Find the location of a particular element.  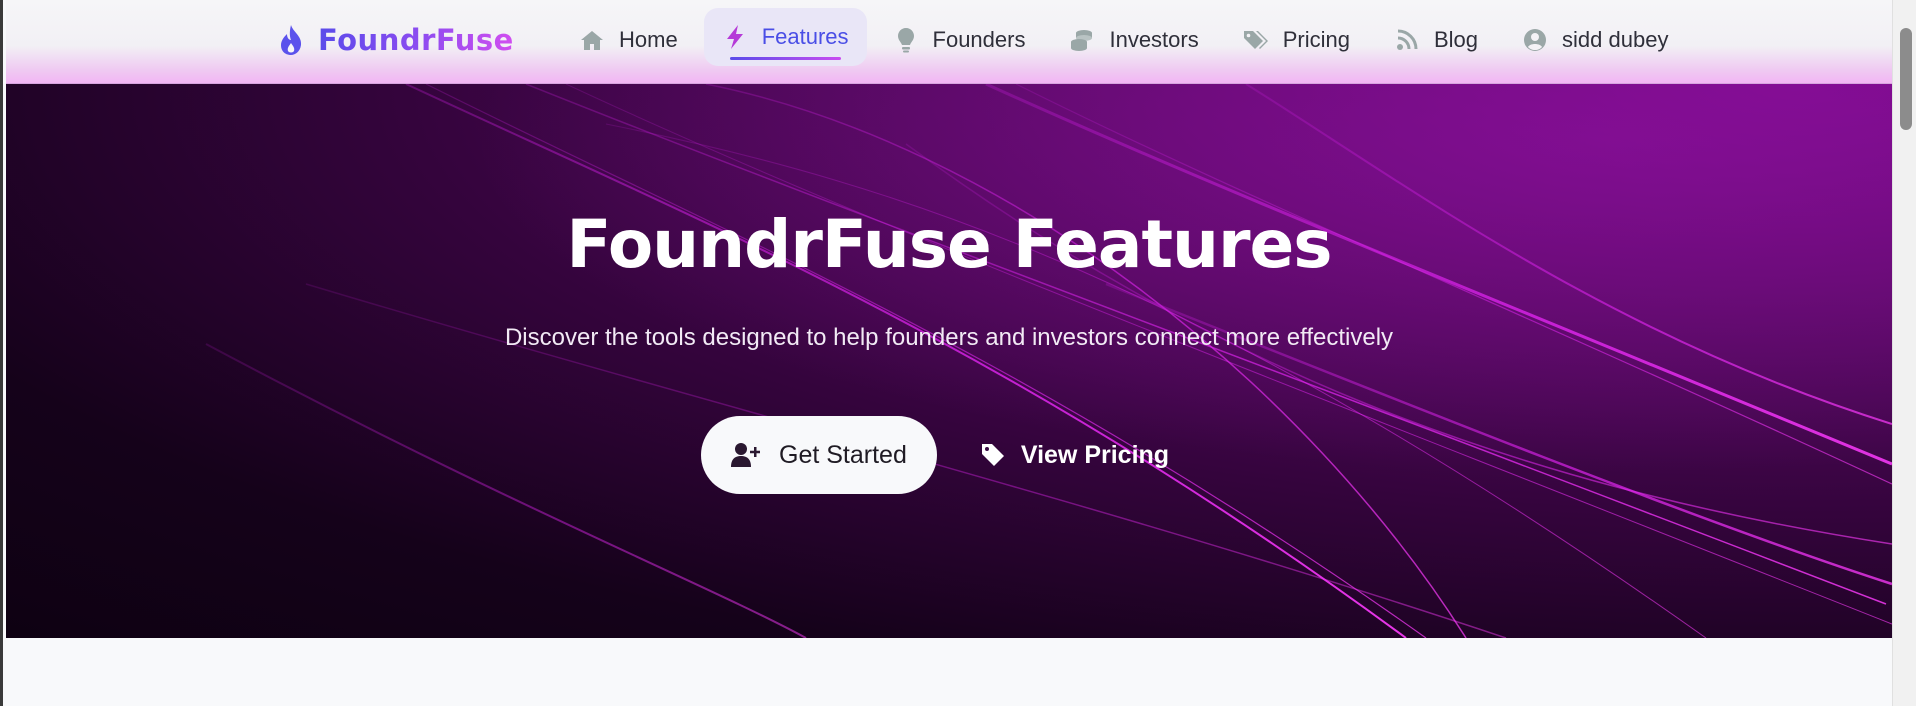

nav-item-label: Pricing is located at coordinates (1316, 39).